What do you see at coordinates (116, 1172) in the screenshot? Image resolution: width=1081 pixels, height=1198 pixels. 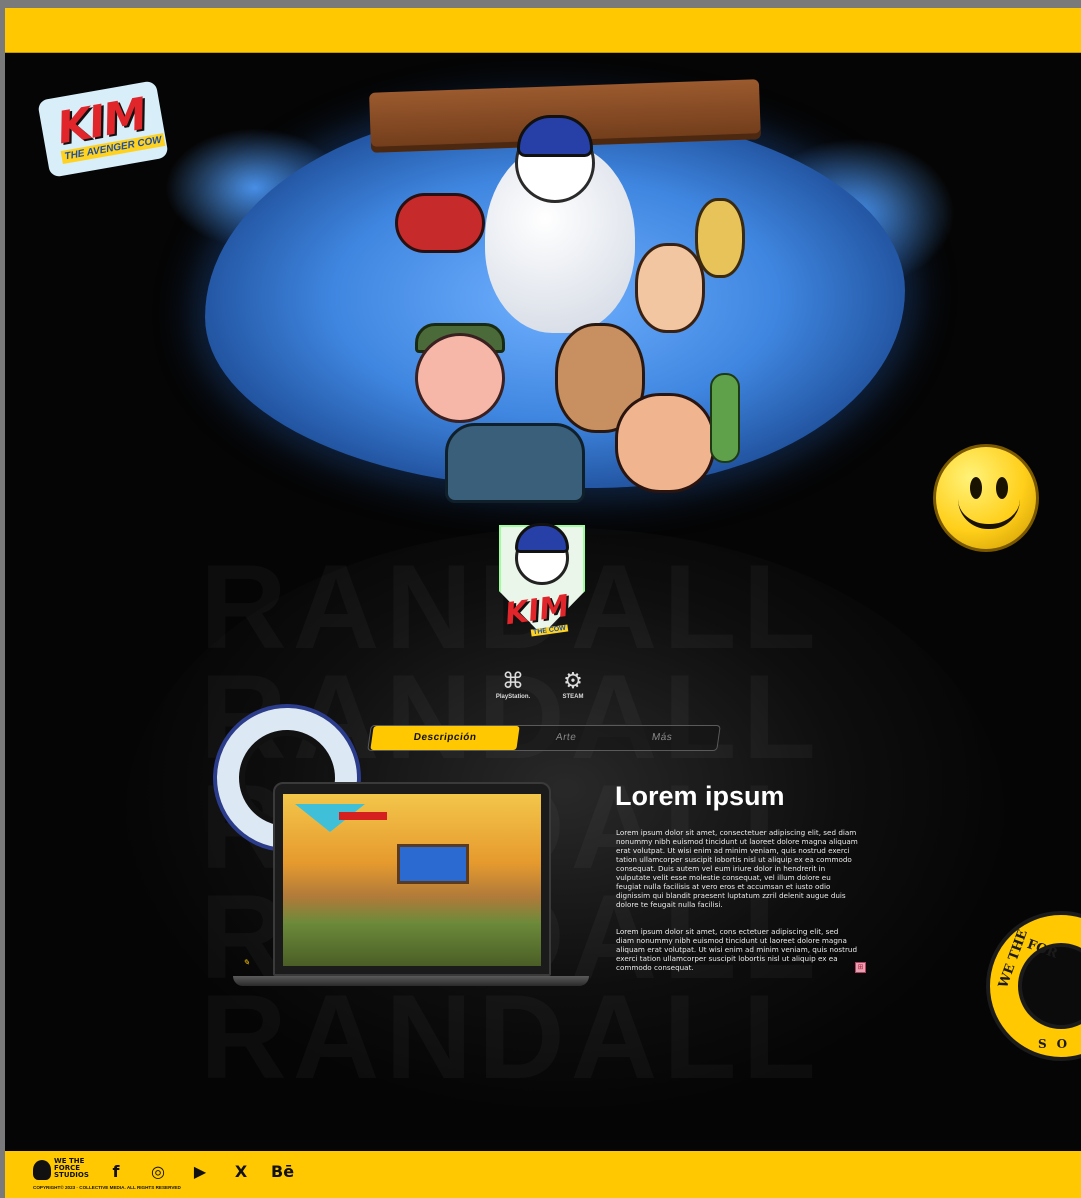 I see `facebook-icon: f` at bounding box center [116, 1172].